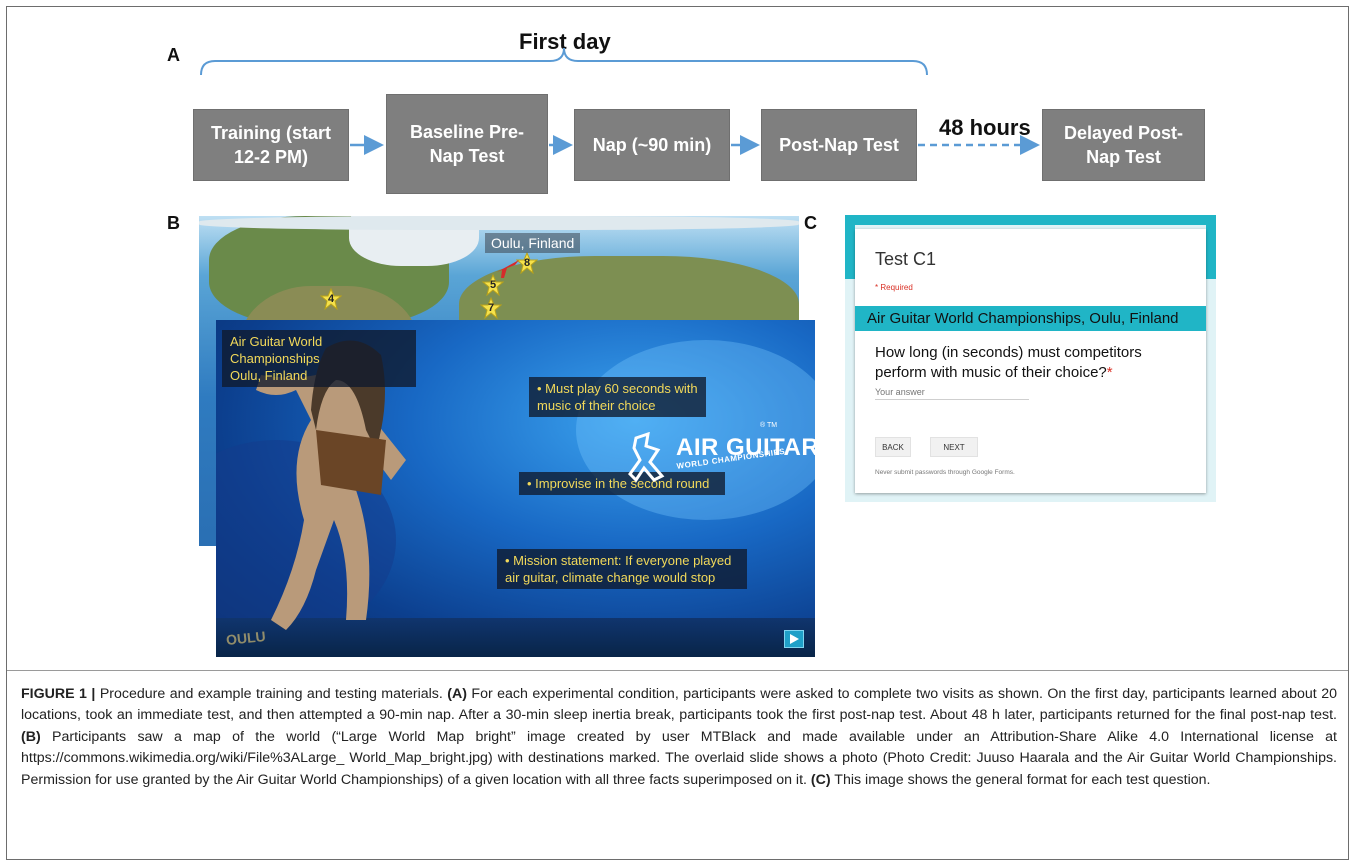 Image resolution: width=1354 pixels, height=864 pixels. What do you see at coordinates (794, 639) in the screenshot?
I see `play-icon` at bounding box center [794, 639].